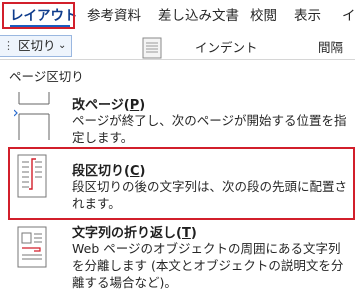 This screenshot has height=291, width=355. Describe the element at coordinates (209, 129) in the screenshot. I see `page-break-description: ページが終了し、次のページが開始する位置を指定します。` at that location.